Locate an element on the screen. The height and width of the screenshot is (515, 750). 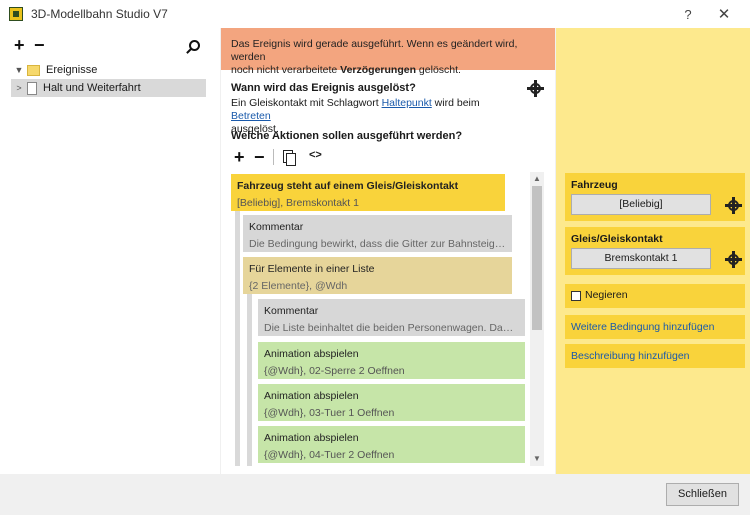
app-logo-icon is located at coordinates (16, 14).